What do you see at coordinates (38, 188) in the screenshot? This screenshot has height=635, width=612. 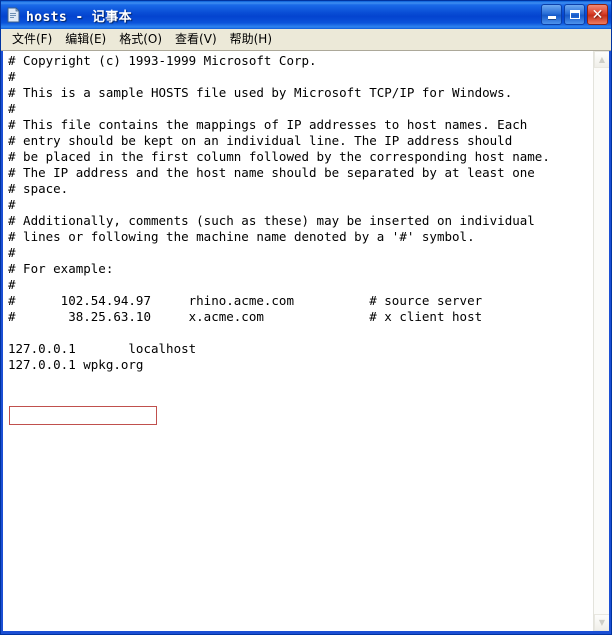 I see `text-line: # space.` at bounding box center [38, 188].